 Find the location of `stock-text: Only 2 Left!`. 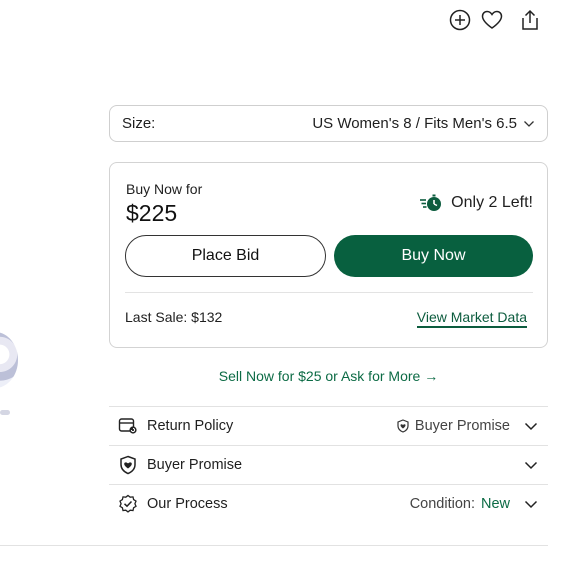

stock-text: Only 2 Left! is located at coordinates (492, 202).